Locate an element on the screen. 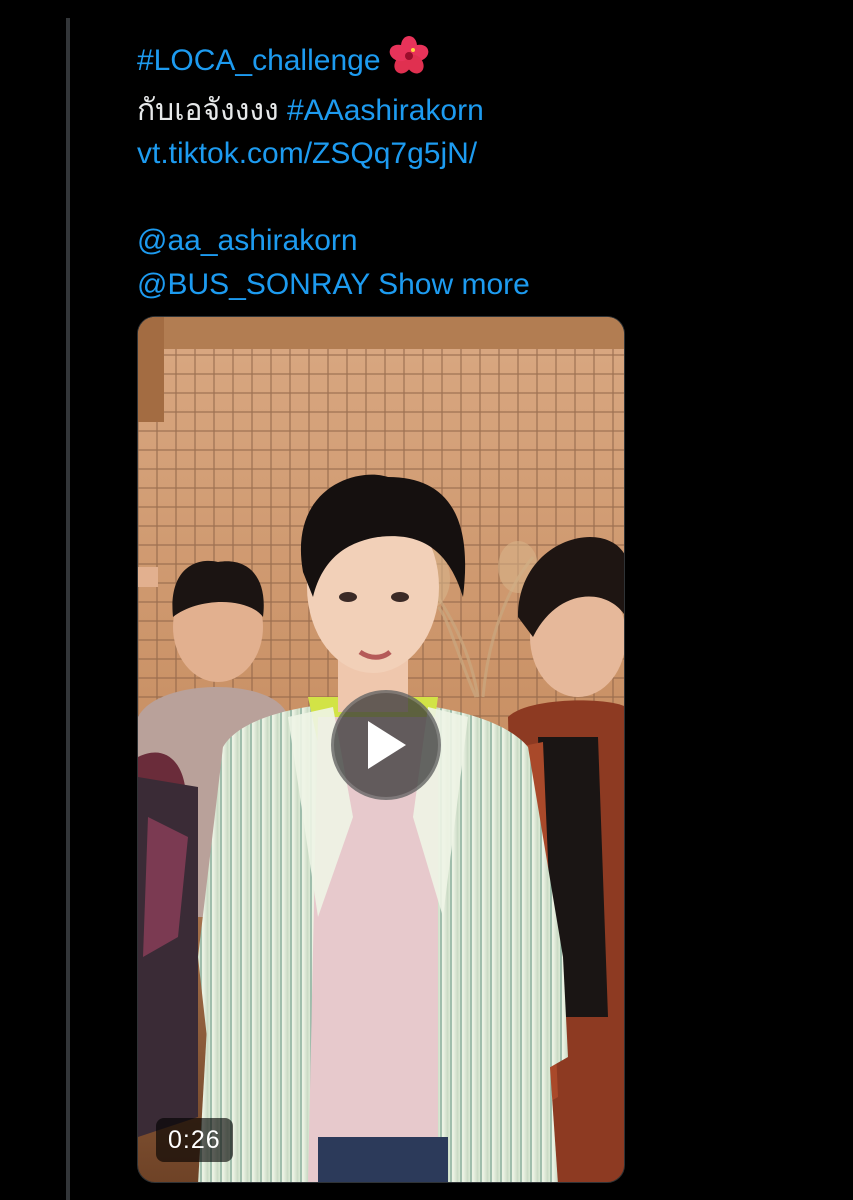 The height and width of the screenshot is (1200, 853). hashtag-loca-challenge: #LOCA_challenge is located at coordinates (259, 60).